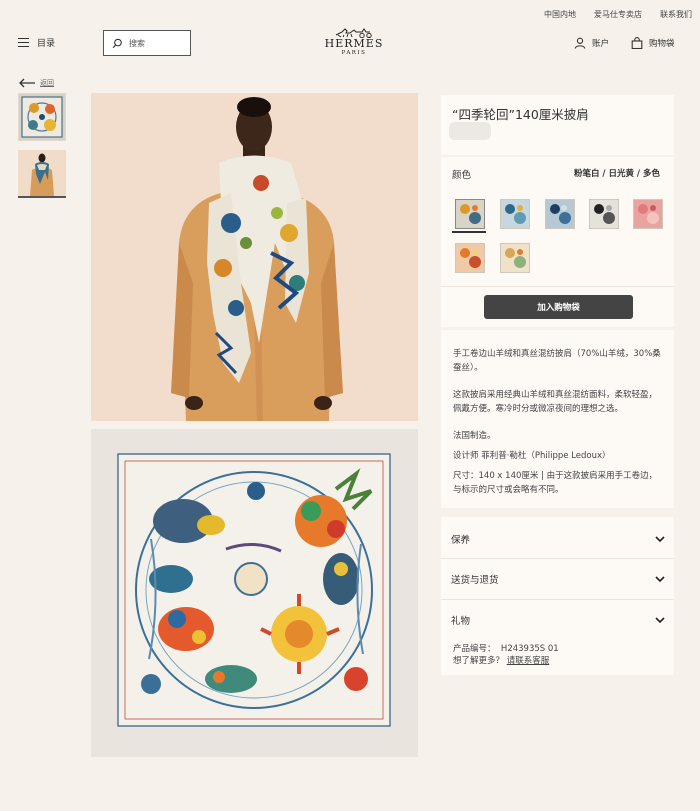 This screenshot has width=700, height=811. I want to click on back-link: 返回, so click(36, 83).